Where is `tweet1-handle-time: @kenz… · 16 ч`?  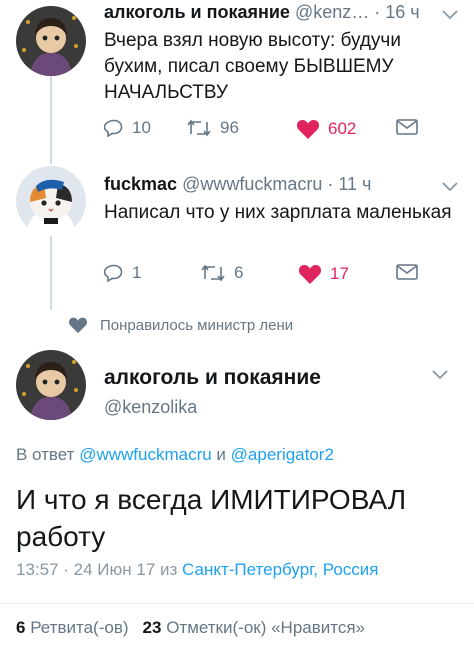
tweet1-handle-time: @kenz… · 16 ч is located at coordinates (357, 12).